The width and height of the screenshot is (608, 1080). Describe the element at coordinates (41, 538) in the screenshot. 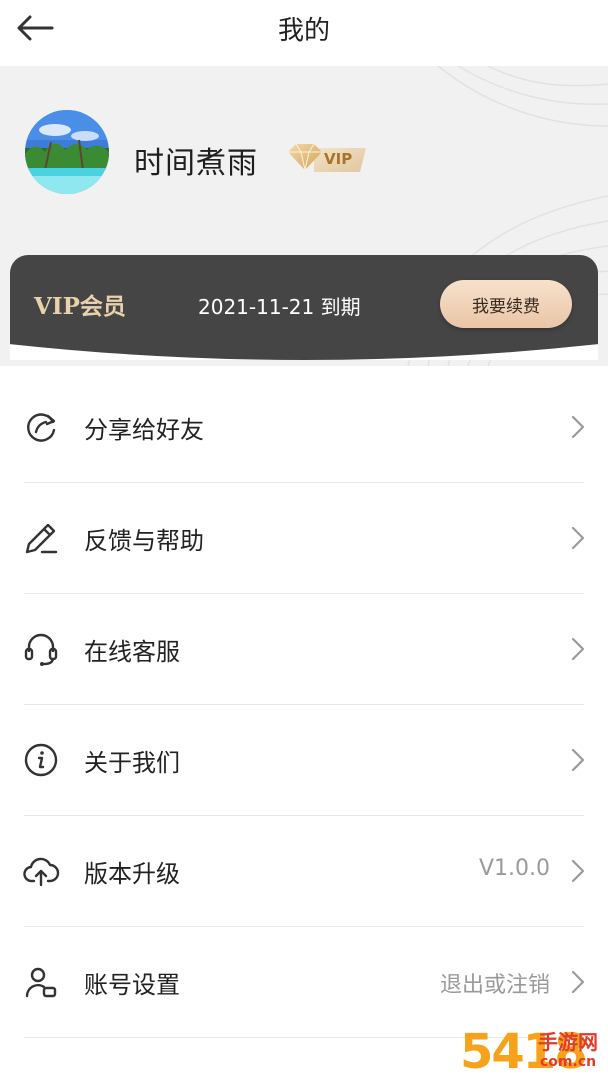

I see `pencil-icon` at that location.